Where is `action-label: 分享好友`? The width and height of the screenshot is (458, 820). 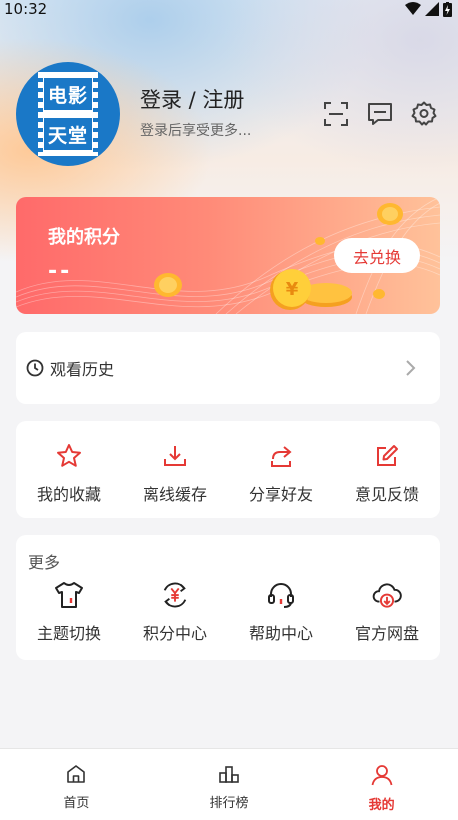
action-label: 分享好友 is located at coordinates (280, 494).